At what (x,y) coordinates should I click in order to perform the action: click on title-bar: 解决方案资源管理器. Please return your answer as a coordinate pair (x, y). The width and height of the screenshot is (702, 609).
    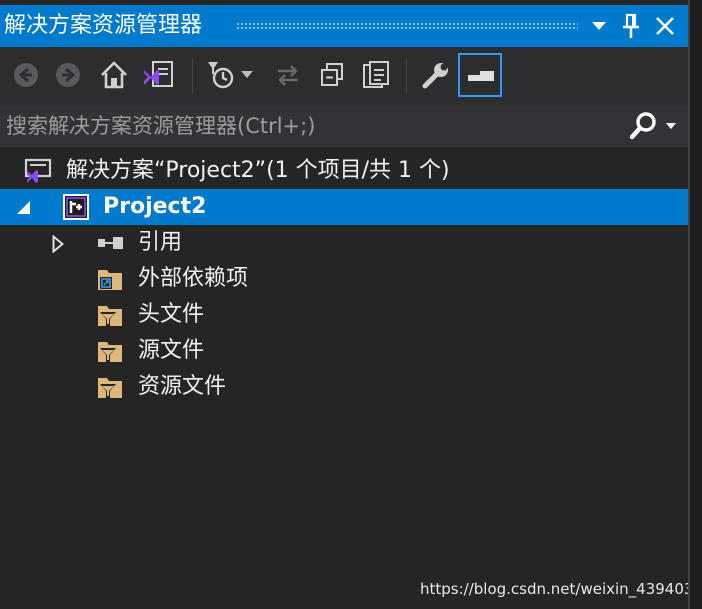
    Looking at the image, I should click on (344, 26).